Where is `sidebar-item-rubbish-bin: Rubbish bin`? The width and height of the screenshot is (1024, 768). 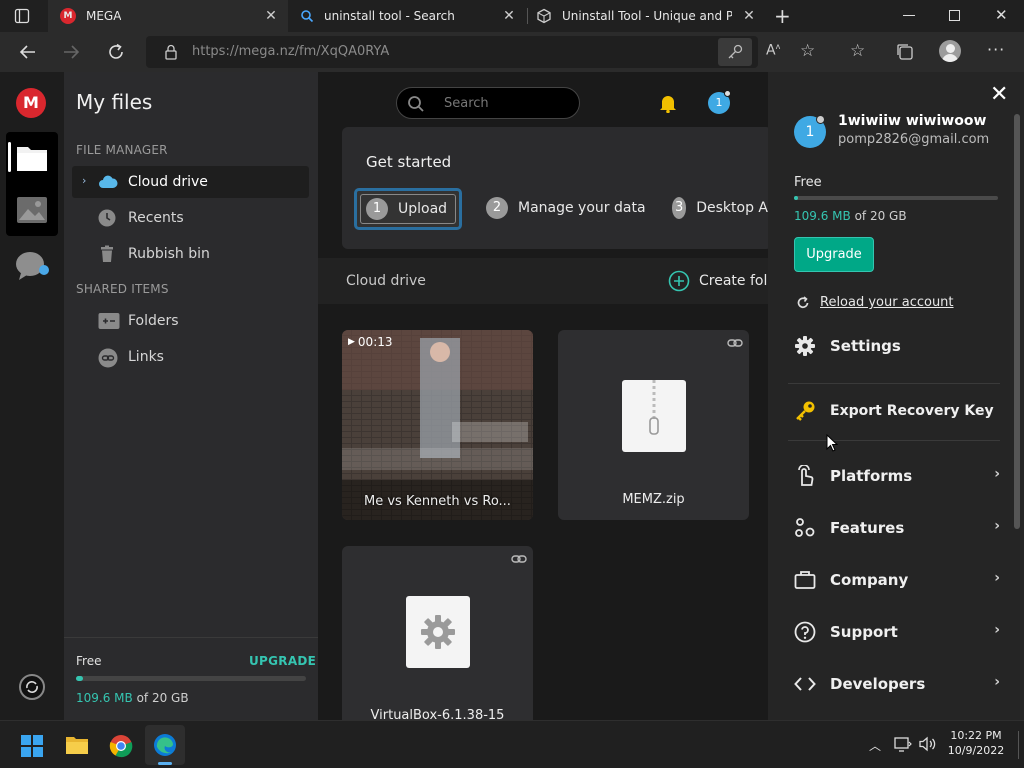 sidebar-item-rubbish-bin: Rubbish bin is located at coordinates (190, 254).